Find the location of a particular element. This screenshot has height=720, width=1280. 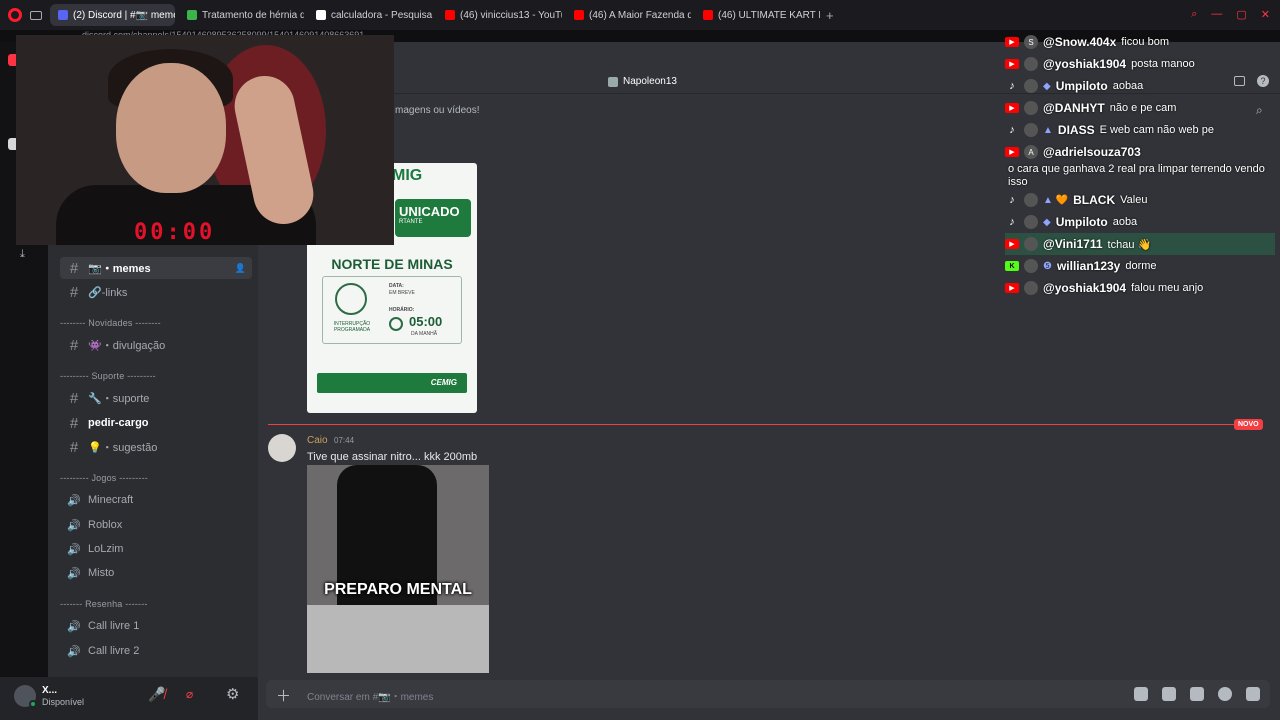

browser-tab: calculadora - Pesquisa Go is located at coordinates (370, 15).